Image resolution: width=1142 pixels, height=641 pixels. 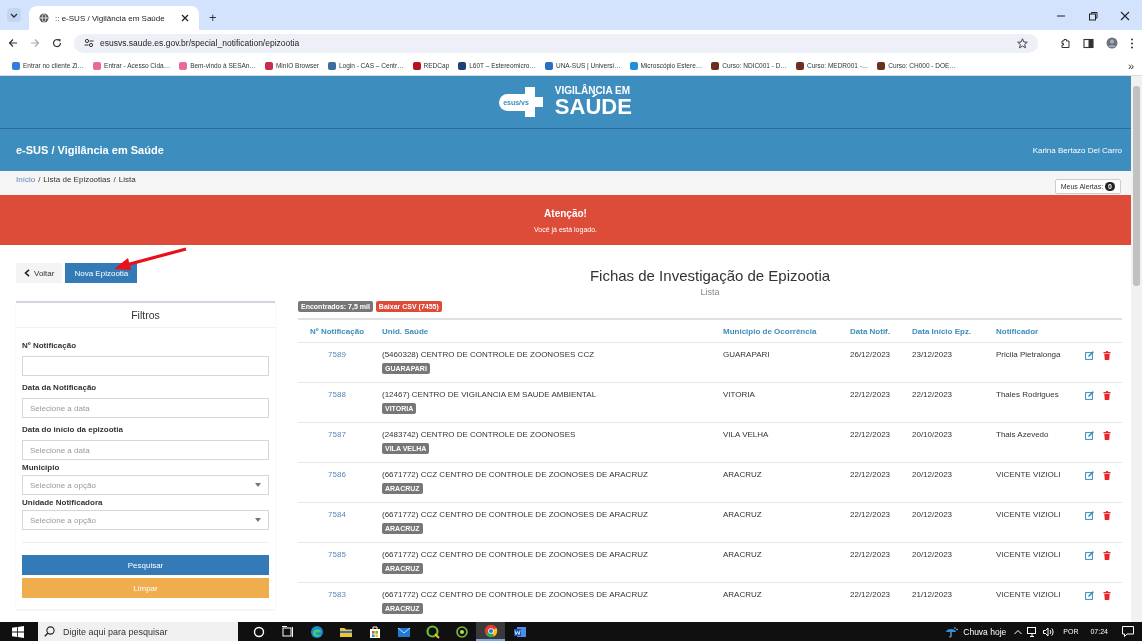 What do you see at coordinates (213, 17) in the screenshot?
I see `new-tab-button: +` at bounding box center [213, 17].